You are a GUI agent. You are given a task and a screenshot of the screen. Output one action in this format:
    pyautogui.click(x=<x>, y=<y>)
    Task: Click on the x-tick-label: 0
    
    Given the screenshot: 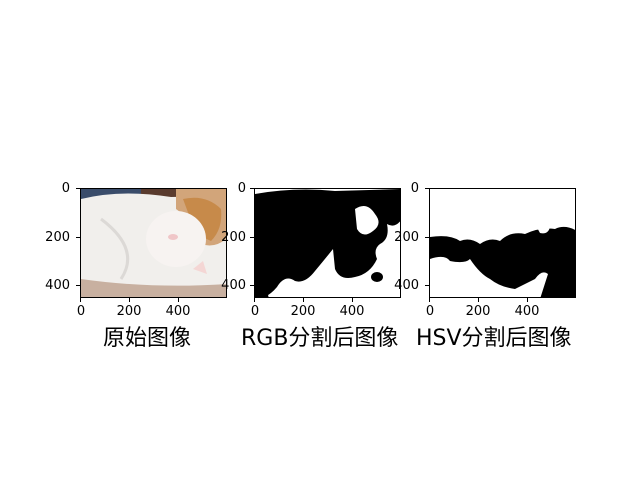 What is the action you would take?
    pyautogui.click(x=430, y=311)
    